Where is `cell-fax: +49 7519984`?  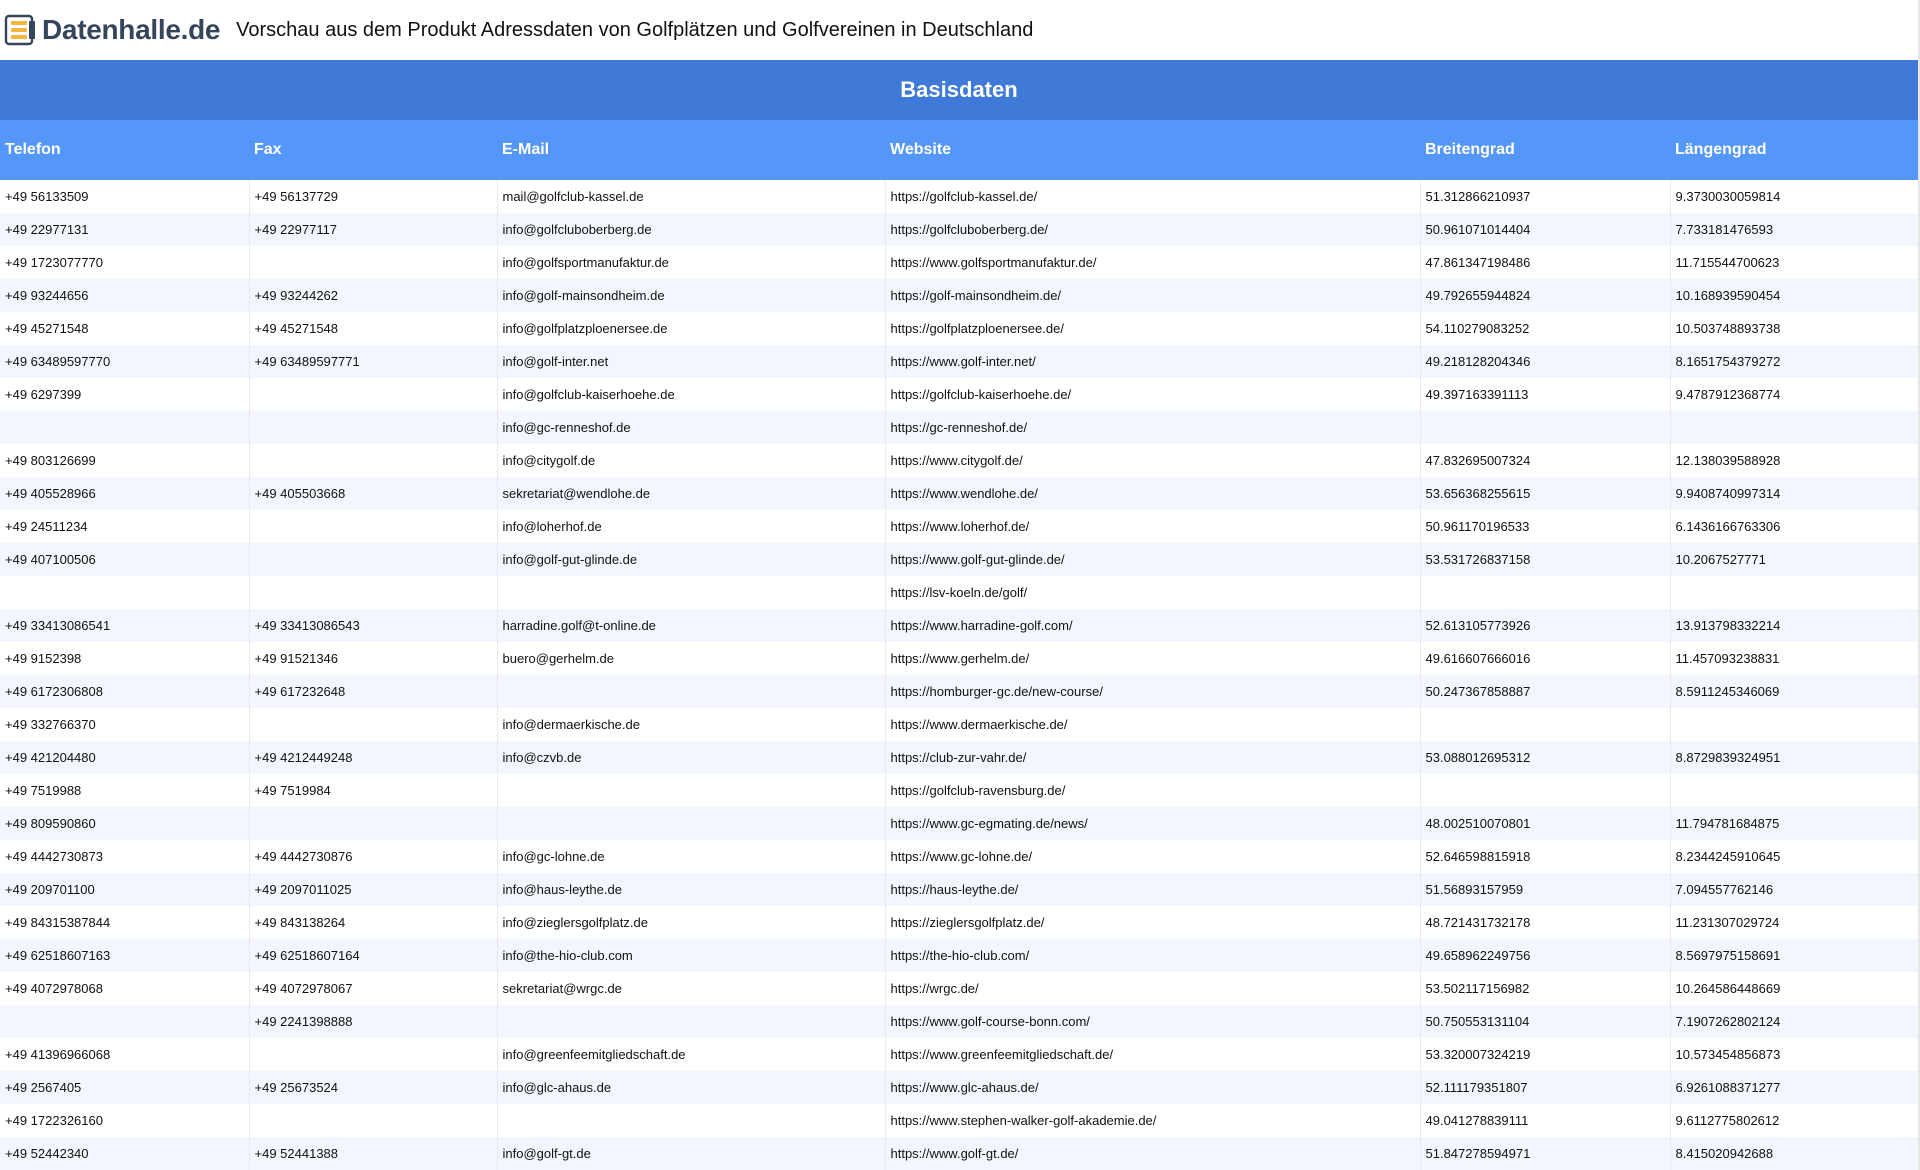 cell-fax: +49 7519984 is located at coordinates (373, 790).